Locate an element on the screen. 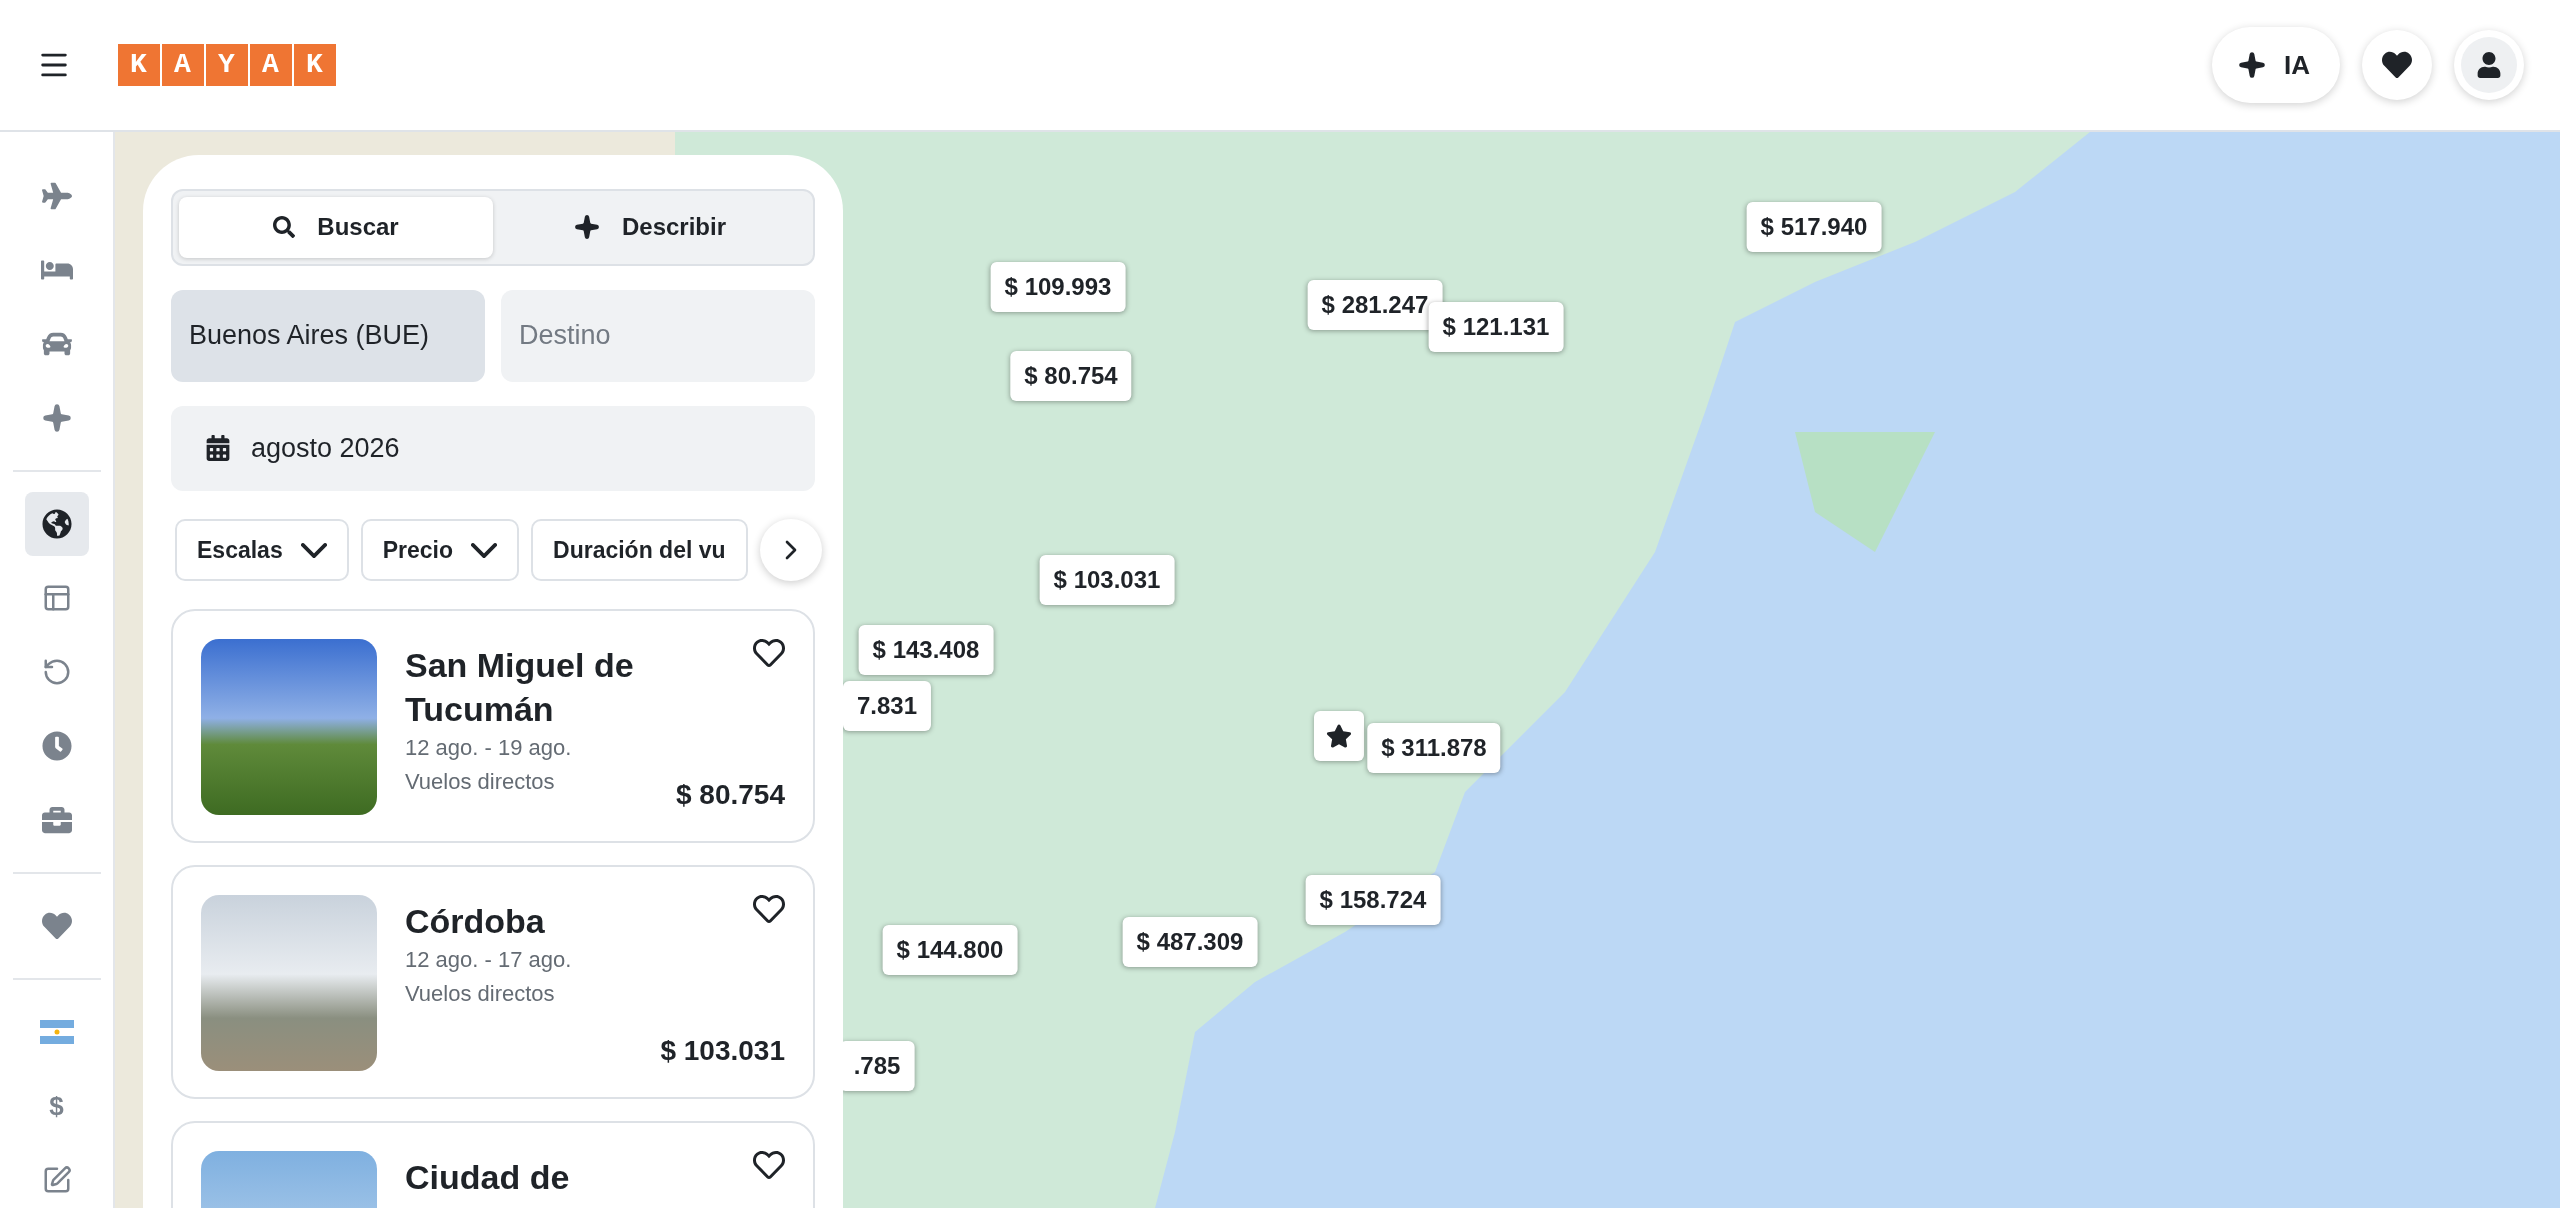 The width and height of the screenshot is (2560, 1208). ai-button: IA is located at coordinates (2276, 65).